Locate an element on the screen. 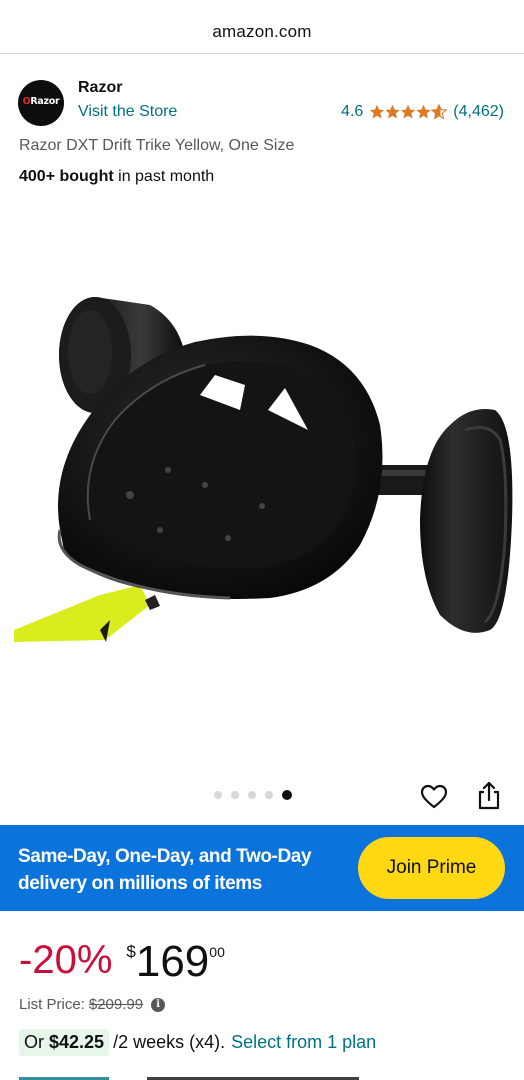 Image resolution: width=524 pixels, height=1080 pixels. image-carousel-indicator is located at coordinates (253, 795).